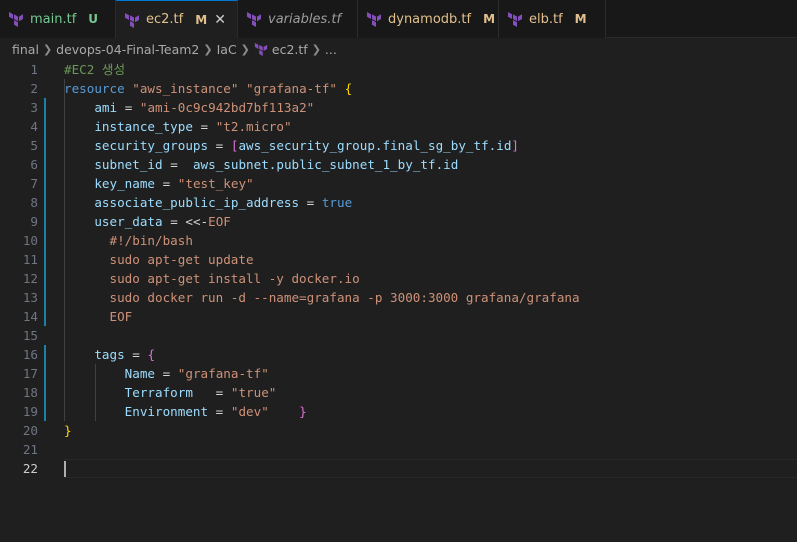  Describe the element at coordinates (30, 278) in the screenshot. I see `line-number: 12` at that location.